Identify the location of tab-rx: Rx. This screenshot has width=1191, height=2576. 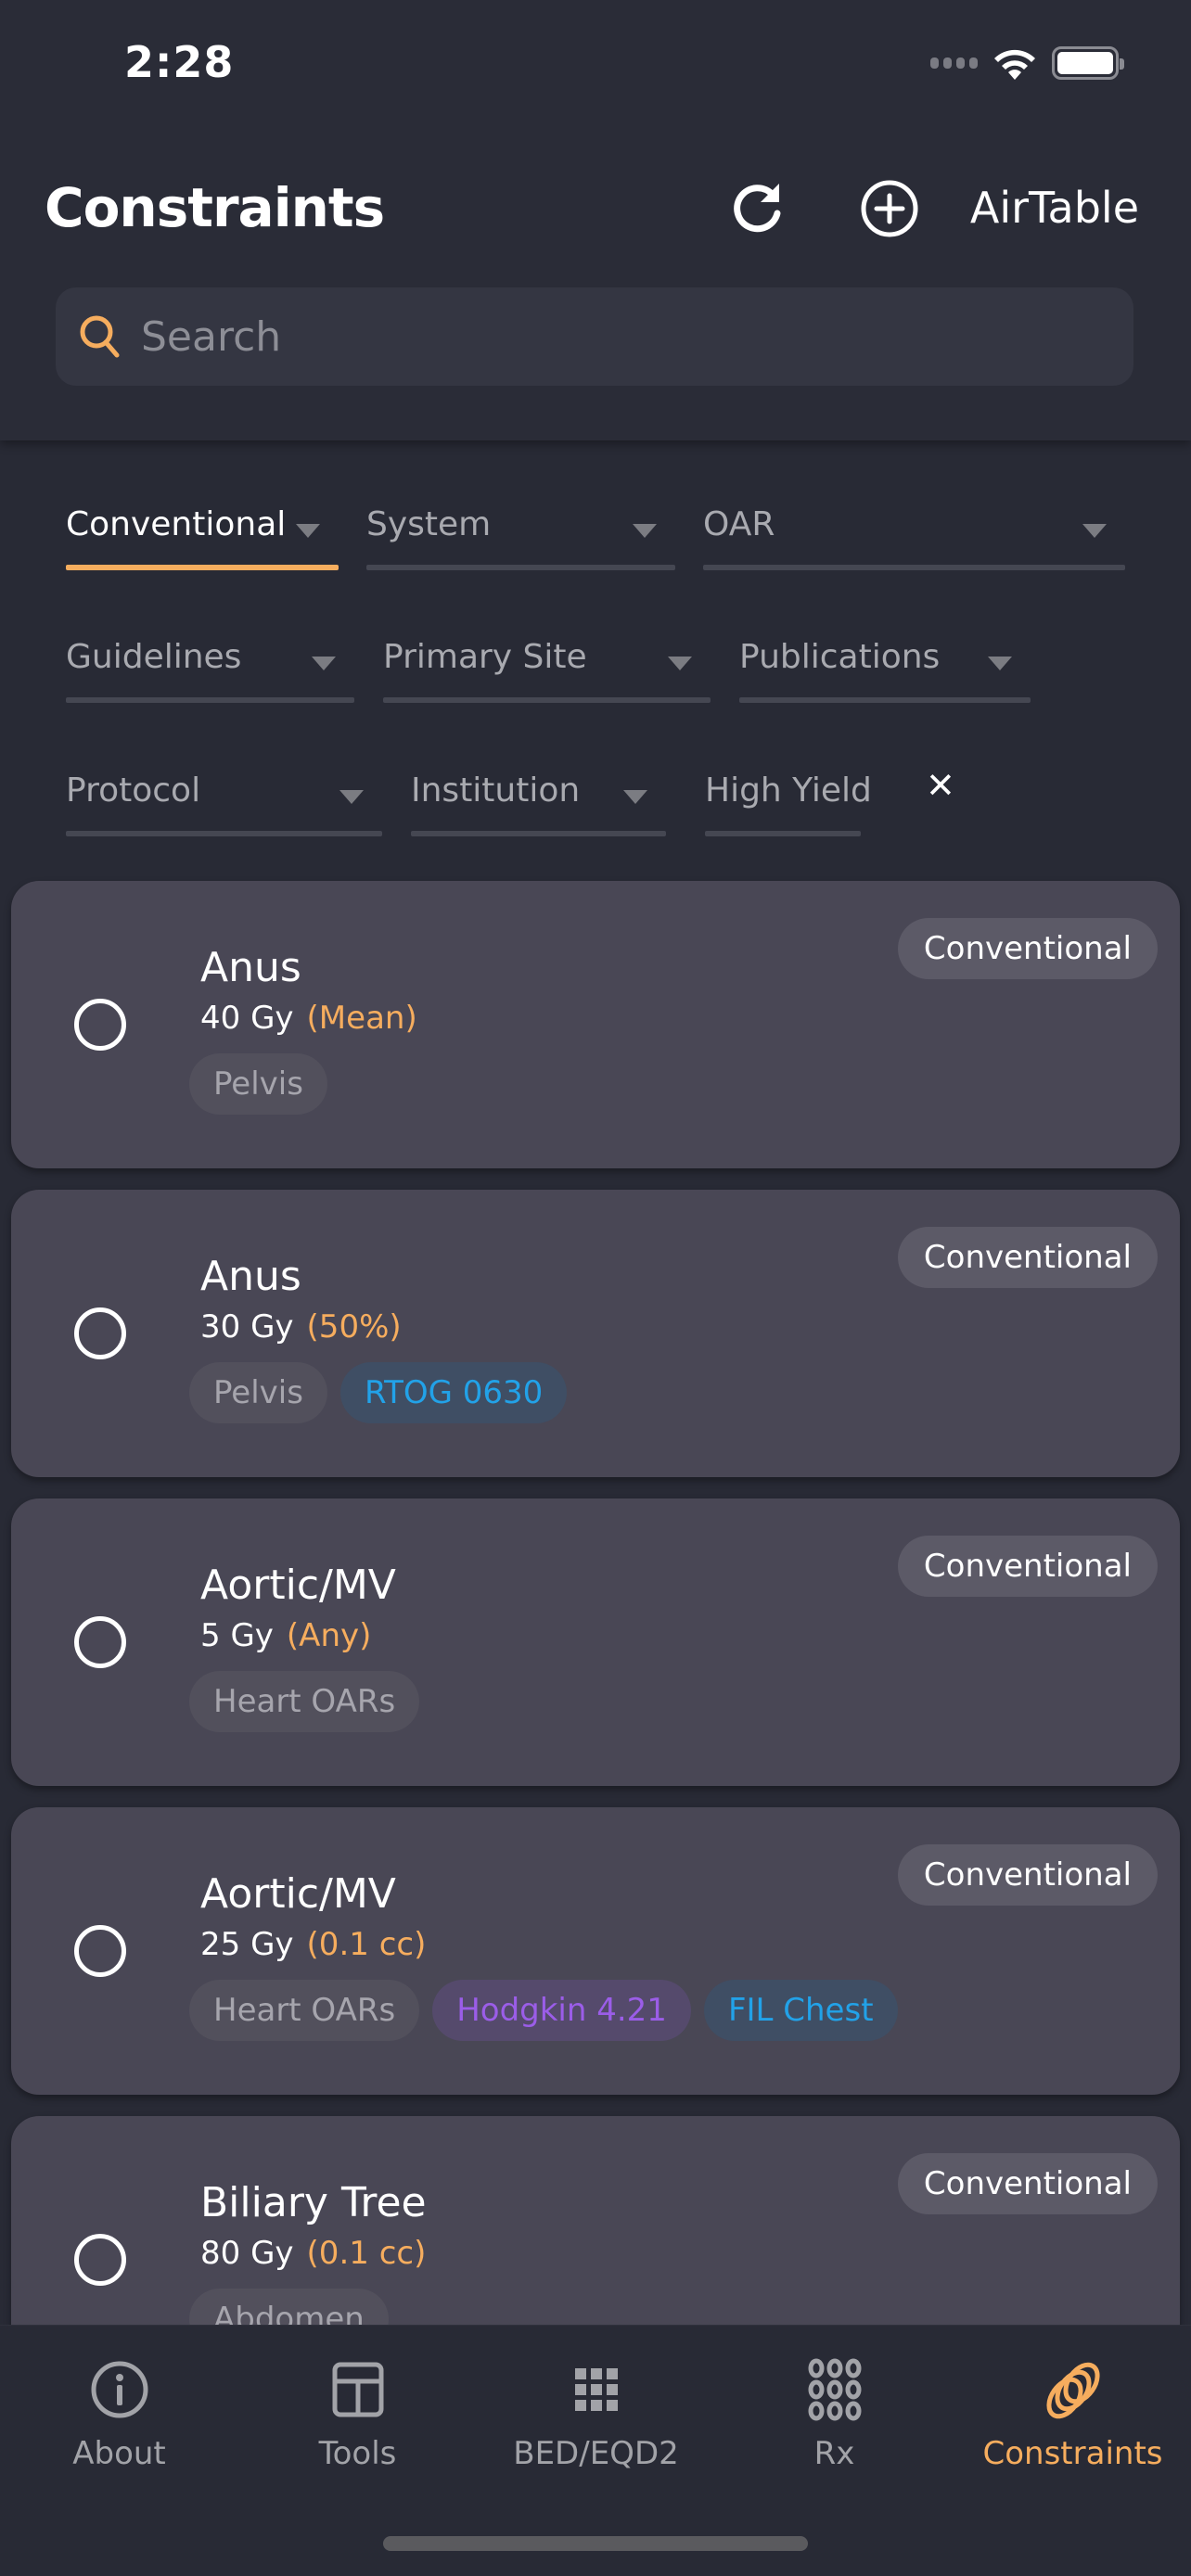
(834, 2419).